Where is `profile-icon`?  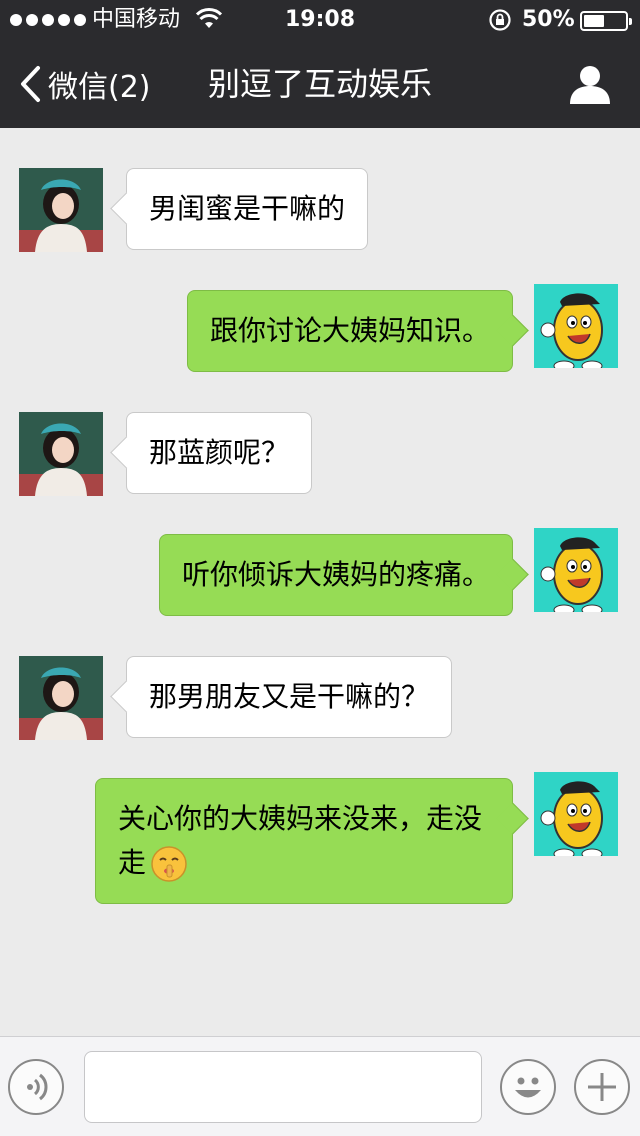
profile-icon is located at coordinates (590, 85).